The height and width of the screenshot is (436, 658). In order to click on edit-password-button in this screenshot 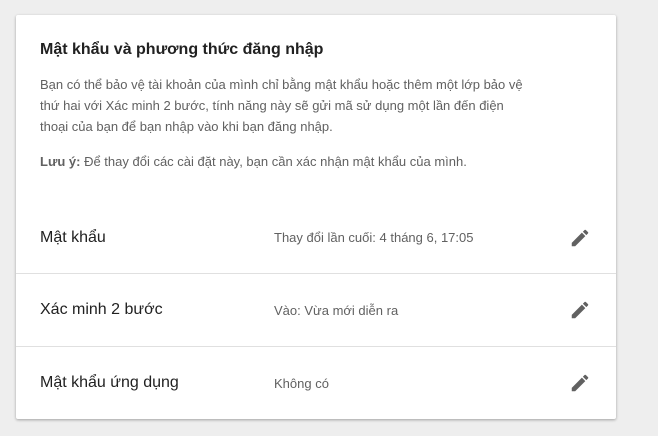, I will do `click(580, 238)`.